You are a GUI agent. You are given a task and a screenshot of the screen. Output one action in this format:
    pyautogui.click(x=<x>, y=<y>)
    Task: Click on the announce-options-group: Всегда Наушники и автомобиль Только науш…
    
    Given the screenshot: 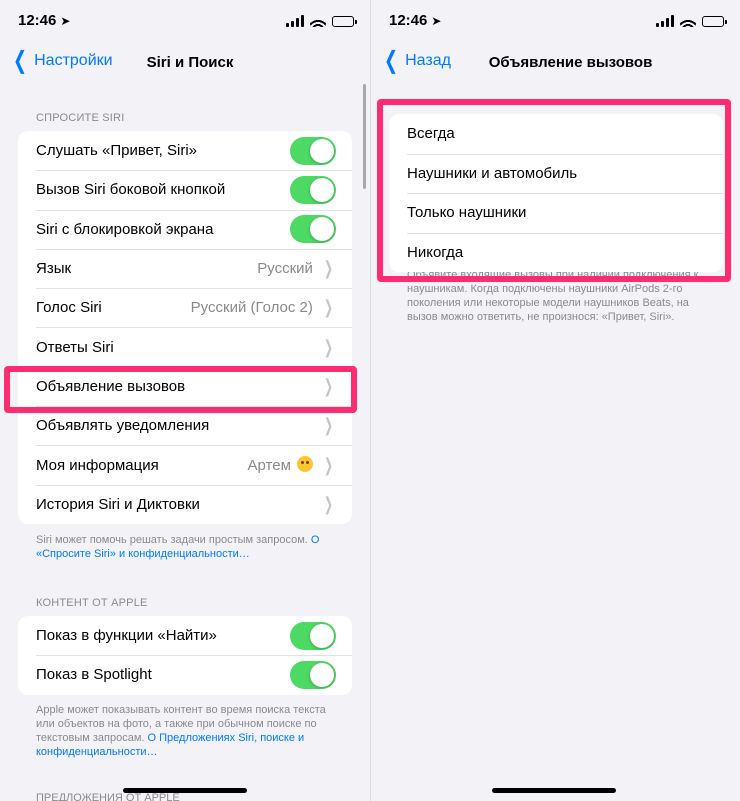 What is the action you would take?
    pyautogui.click(x=556, y=193)
    